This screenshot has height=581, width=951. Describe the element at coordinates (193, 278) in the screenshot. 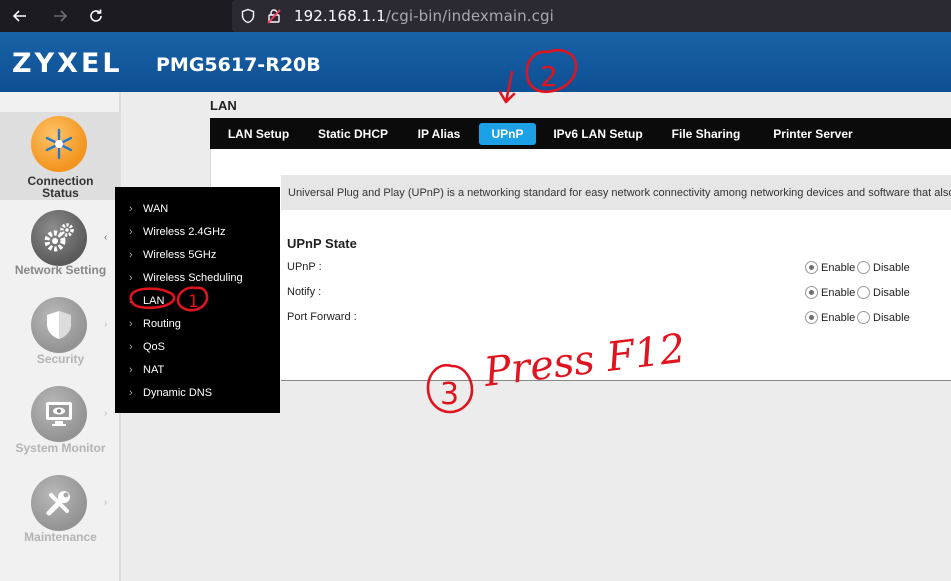

I see `menu-item-label: Wireless Scheduling` at that location.